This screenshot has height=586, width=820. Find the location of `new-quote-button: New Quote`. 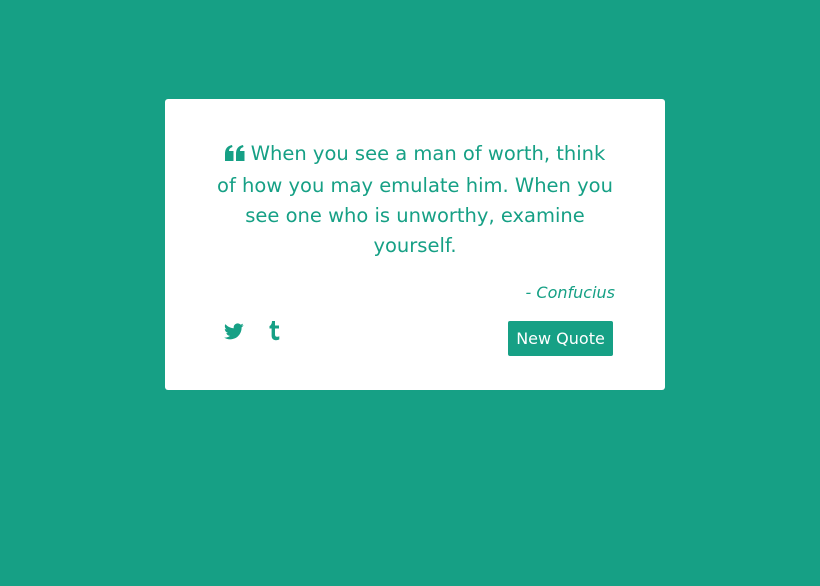

new-quote-button: New Quote is located at coordinates (560, 338).